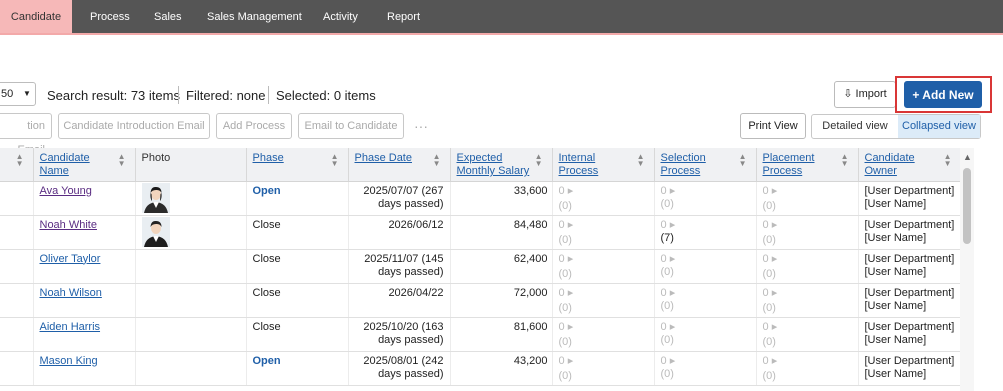 The height and width of the screenshot is (391, 1003). Describe the element at coordinates (254, 16) in the screenshot. I see `nav-sales-management: Sales Management` at that location.